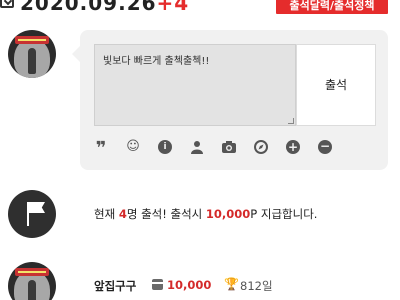 The height and width of the screenshot is (300, 400). Describe the element at coordinates (229, 147) in the screenshot. I see `camera-icon` at that location.